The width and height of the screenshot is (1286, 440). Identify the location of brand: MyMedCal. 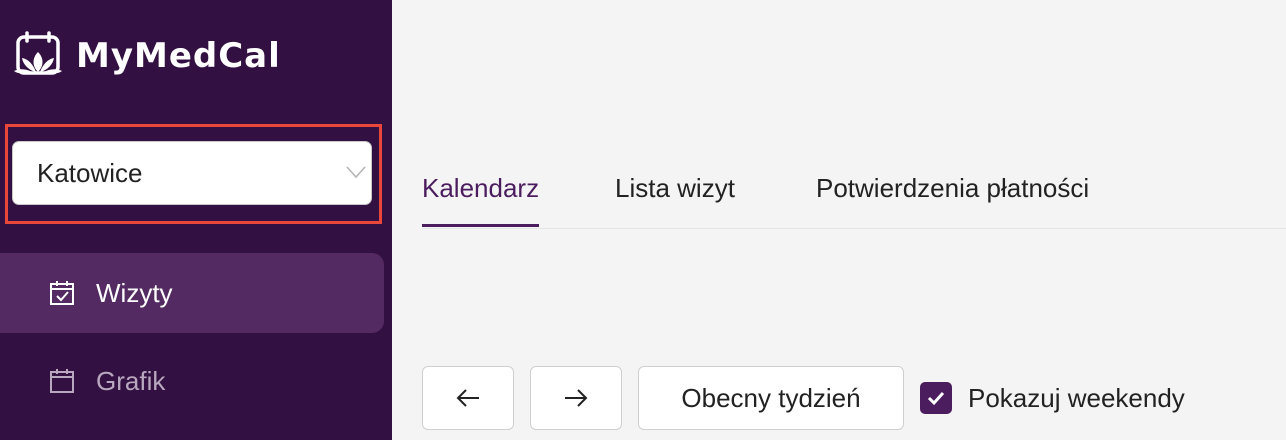
(146, 56).